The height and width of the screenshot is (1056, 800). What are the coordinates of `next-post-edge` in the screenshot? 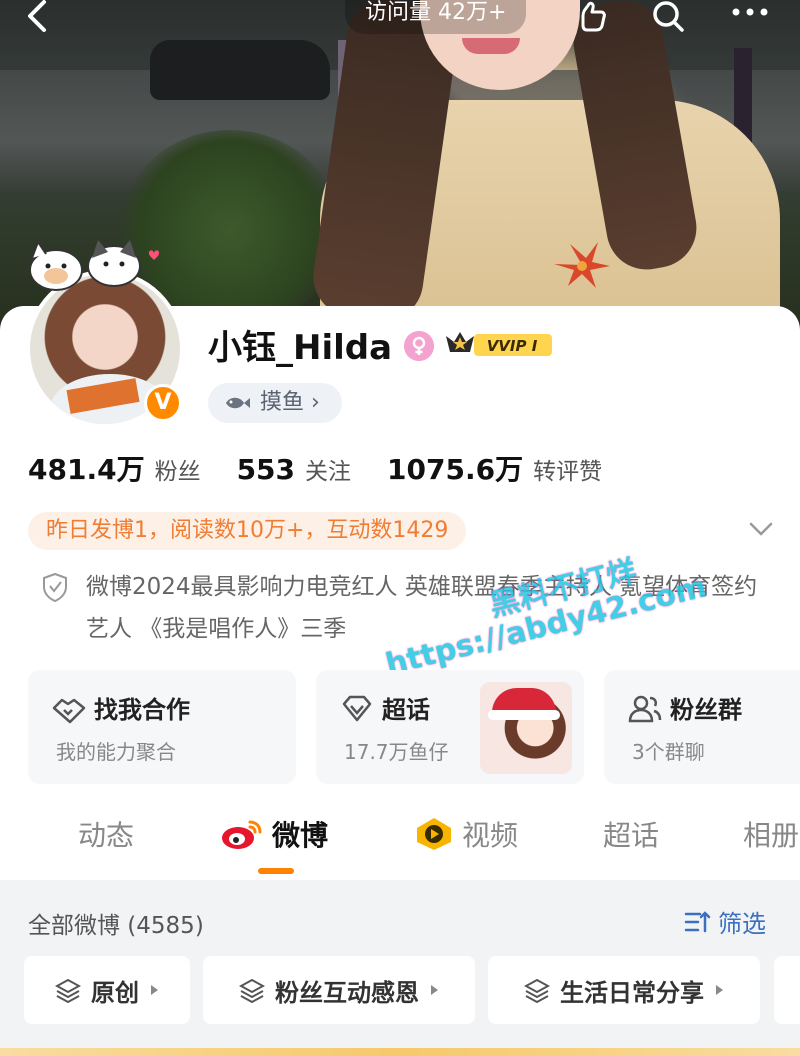 It's located at (400, 1052).